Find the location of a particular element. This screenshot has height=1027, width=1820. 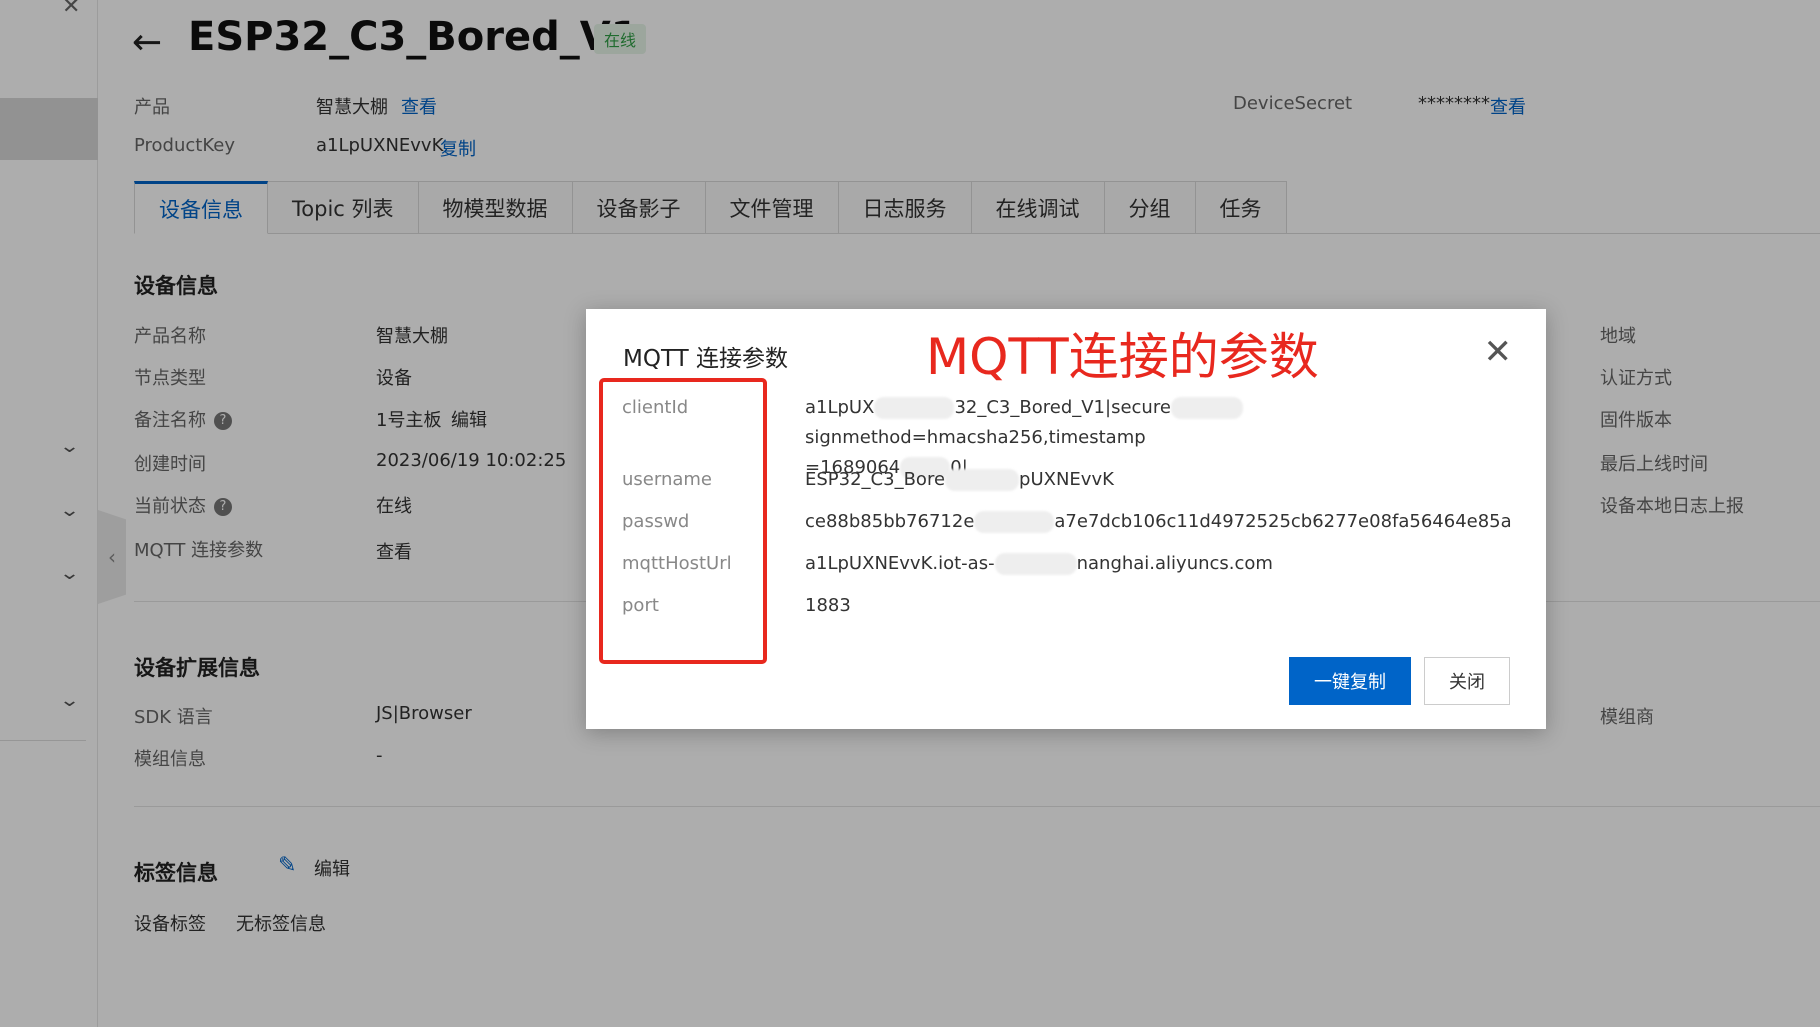

clientid-part: signmethod=hmacsha256,timestamp is located at coordinates (975, 437).